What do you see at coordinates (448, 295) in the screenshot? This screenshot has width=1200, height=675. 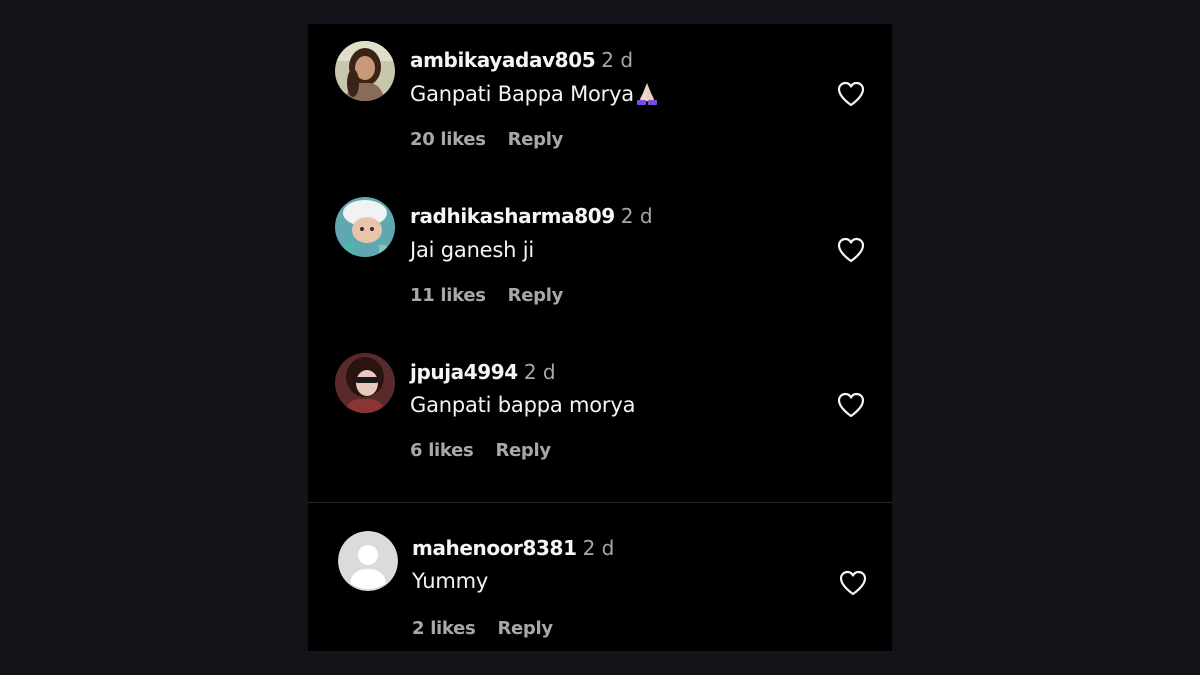 I see `like-count: 11 likes` at bounding box center [448, 295].